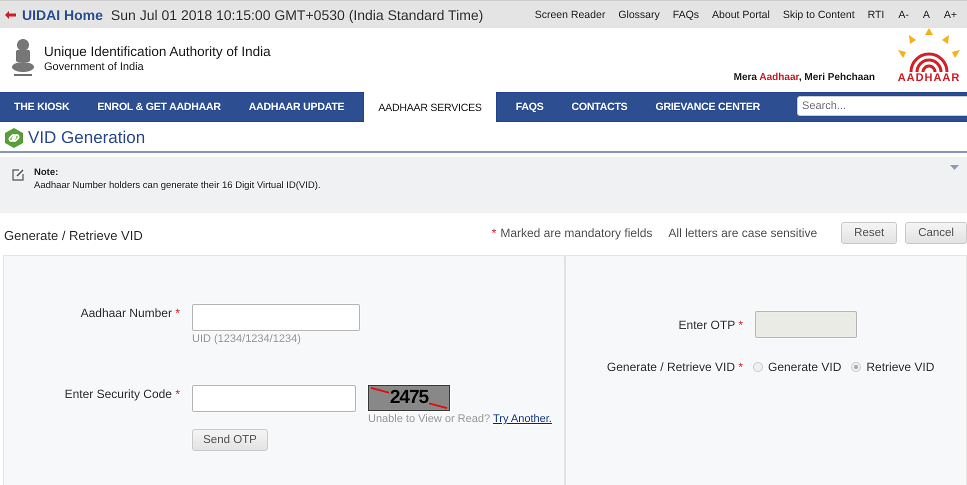 The image size is (967, 485). I want to click on field-hint: UID (1234/1234/1234), so click(247, 339).